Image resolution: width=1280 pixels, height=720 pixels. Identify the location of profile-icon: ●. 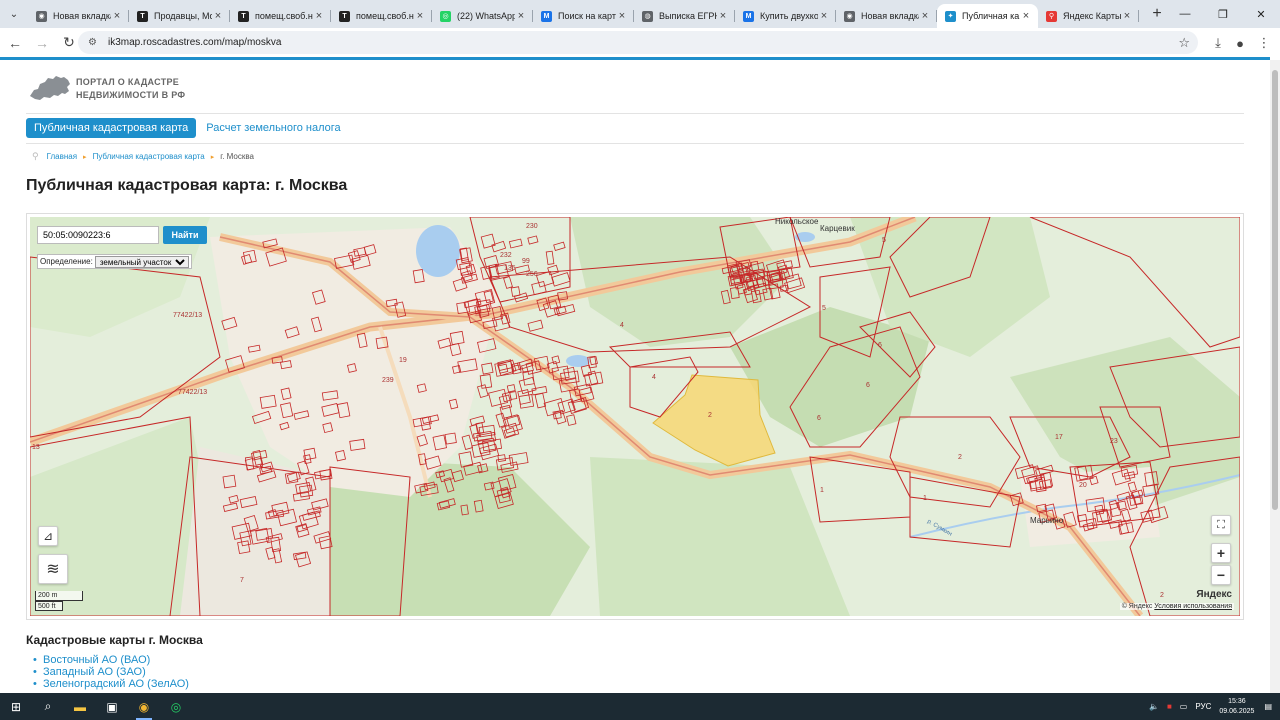
(1240, 43).